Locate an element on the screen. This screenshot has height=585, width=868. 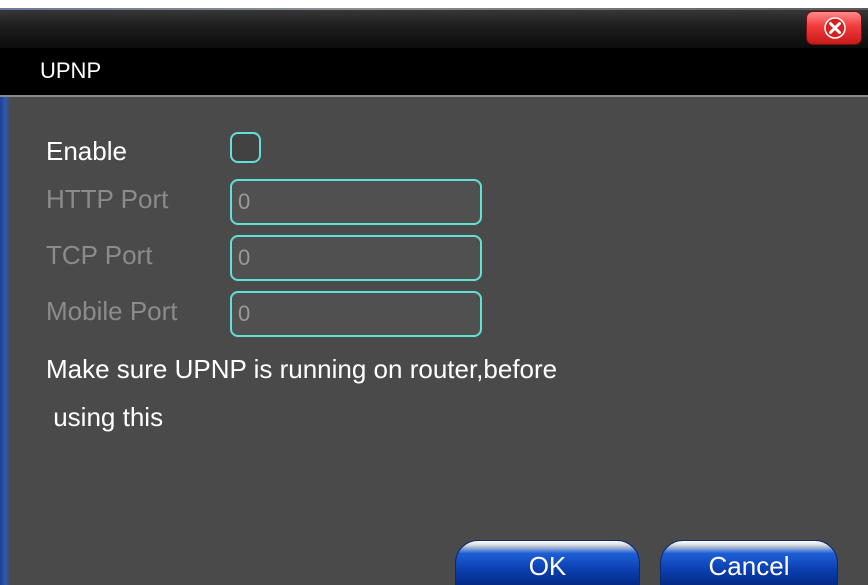
mobile-port-field is located at coordinates (356, 314).